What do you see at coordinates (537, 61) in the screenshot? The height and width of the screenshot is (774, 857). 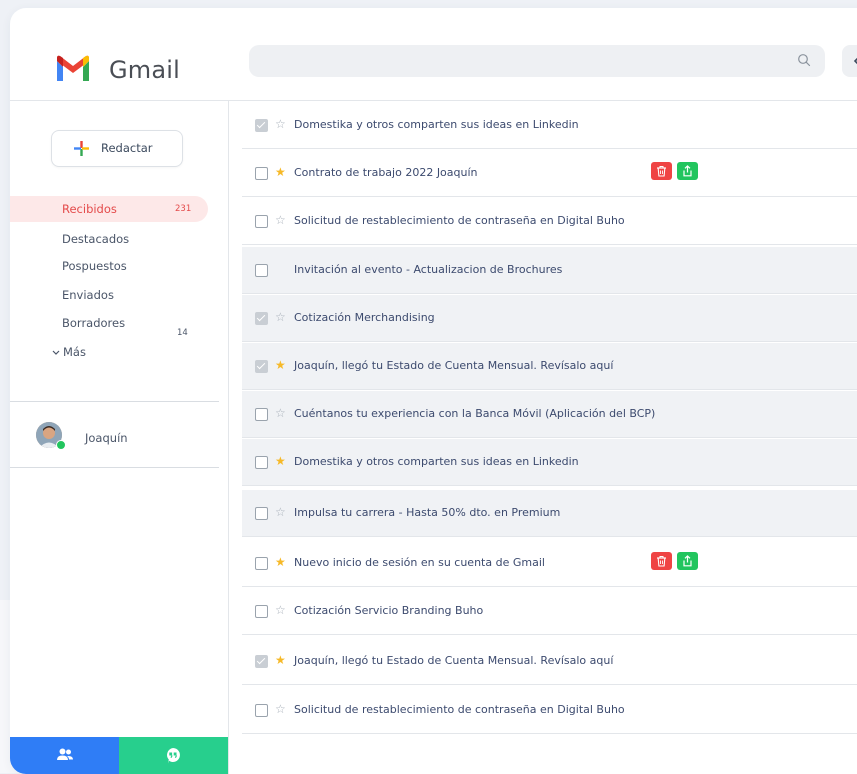 I see `search-bar` at bounding box center [537, 61].